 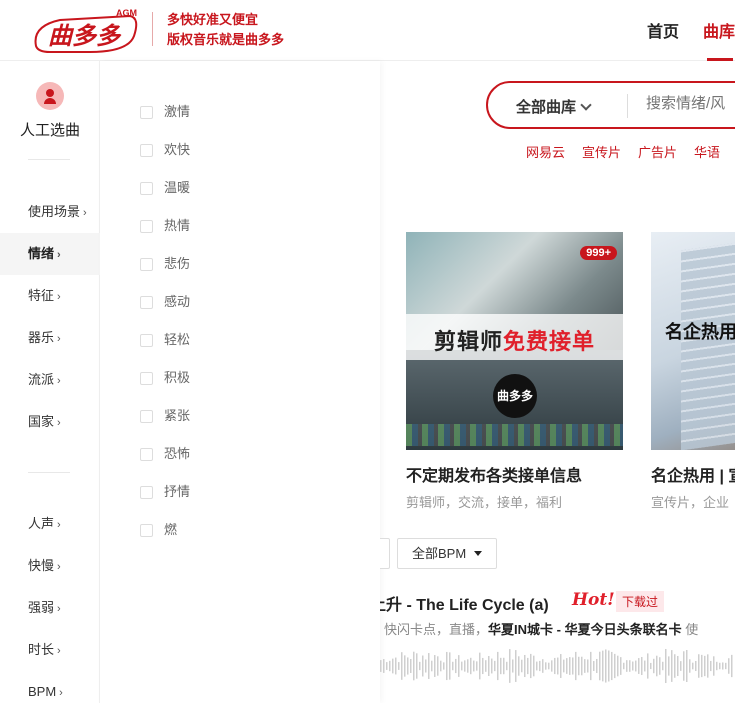 I want to click on mood-option: 感动, so click(x=165, y=302).